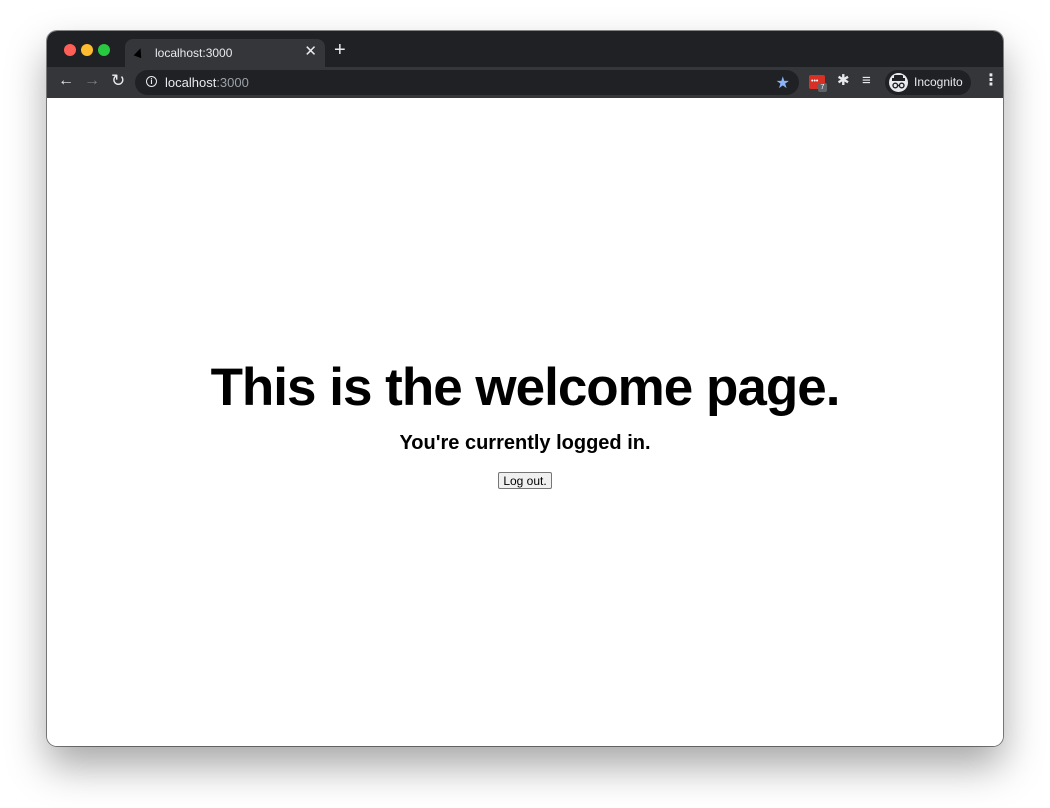 This screenshot has height=808, width=1050. I want to click on triangle-logo-icon, so click(139, 52).